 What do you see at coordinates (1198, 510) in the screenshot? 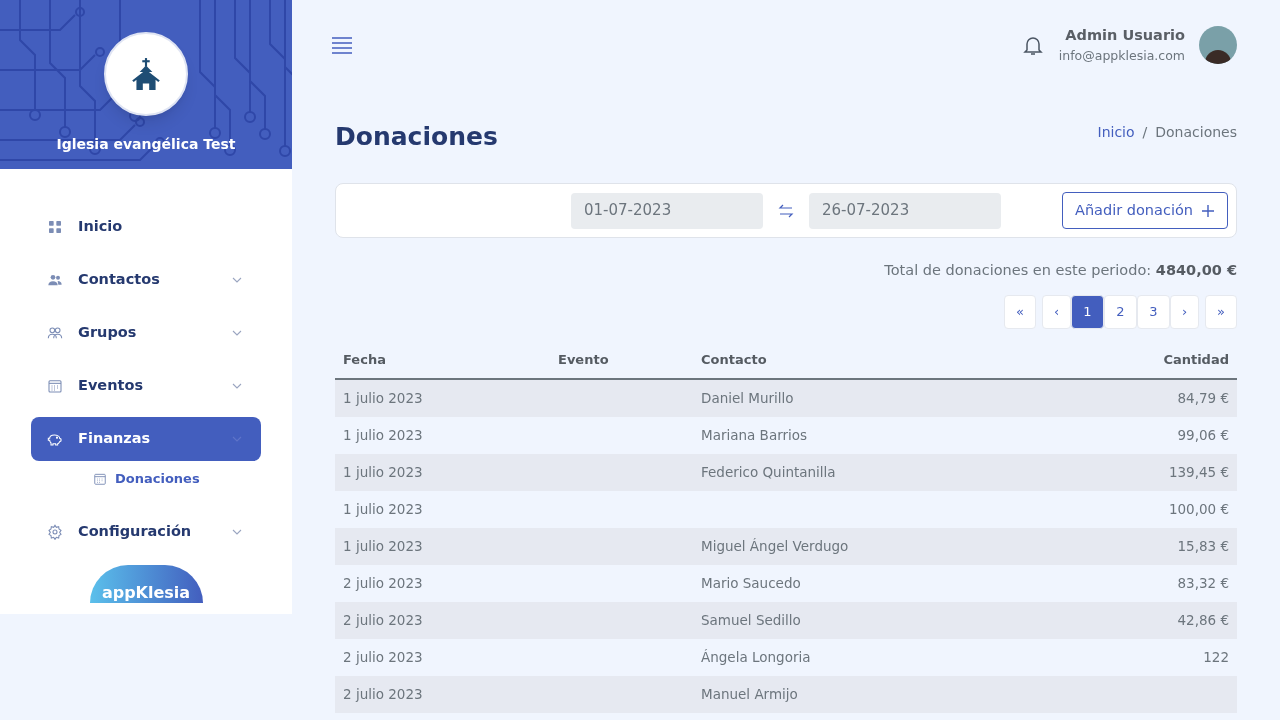
I see `table-cell-text: 100,00 €` at bounding box center [1198, 510].